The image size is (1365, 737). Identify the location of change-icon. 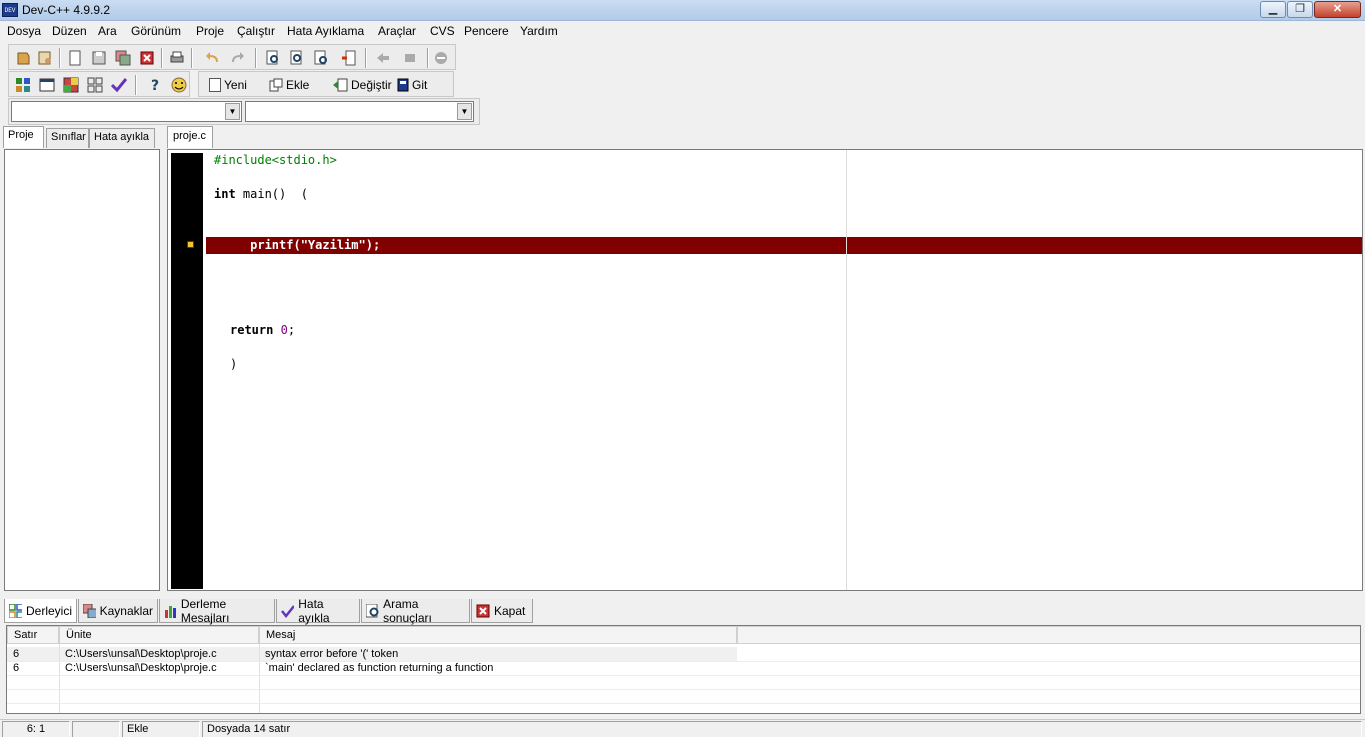
(340, 85).